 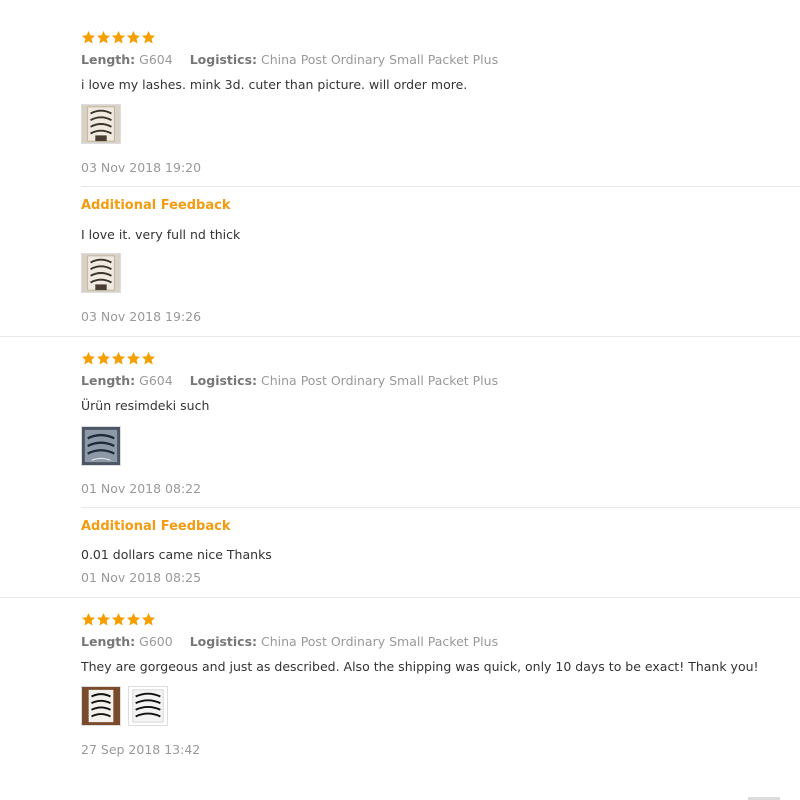 What do you see at coordinates (141, 749) in the screenshot?
I see `review-date: 27 Sep 2018 13:42` at bounding box center [141, 749].